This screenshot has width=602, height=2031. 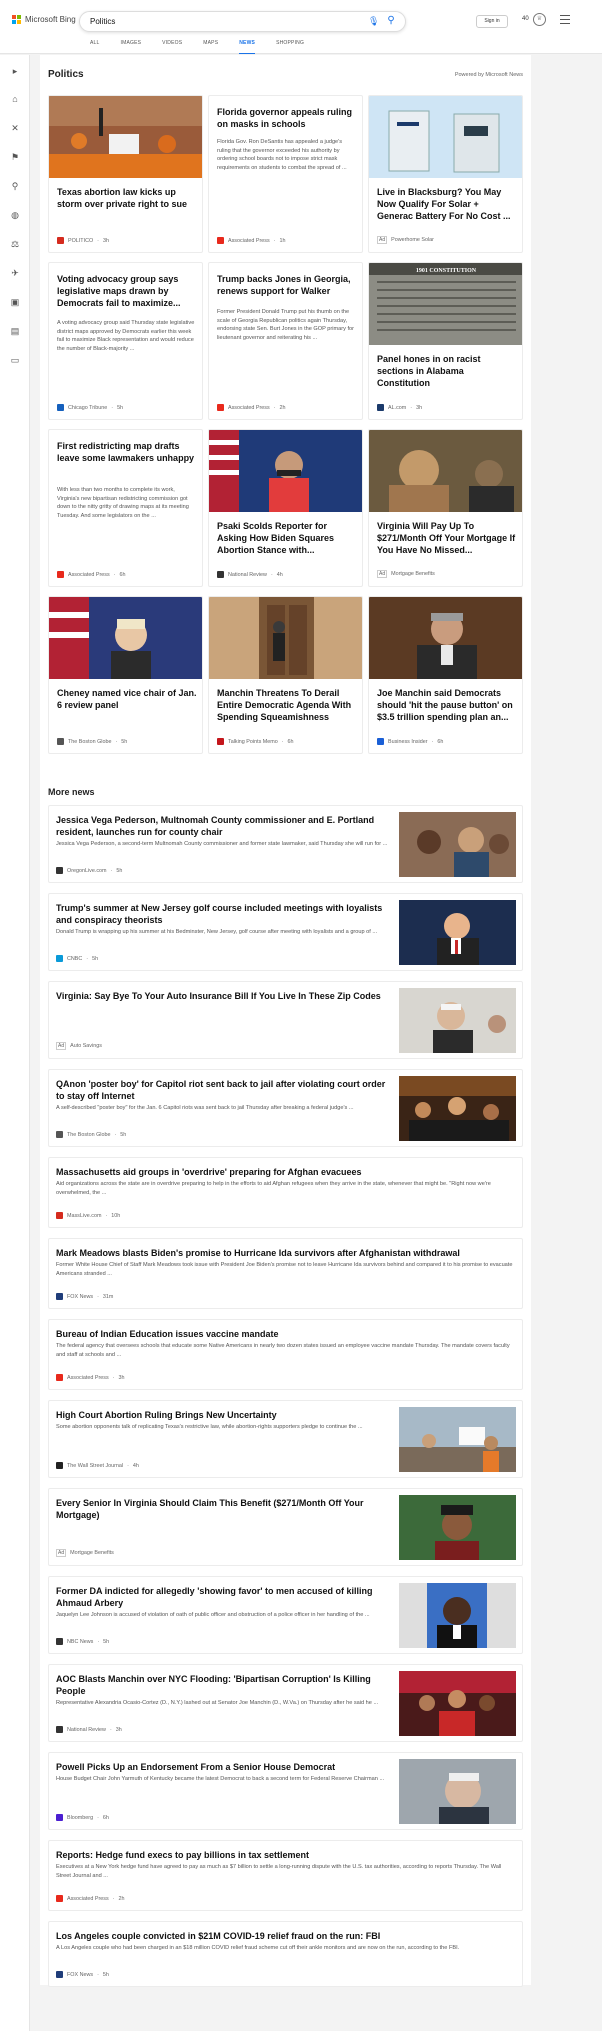 I want to click on powered-by: Powered by Microsoft News, so click(x=489, y=75).